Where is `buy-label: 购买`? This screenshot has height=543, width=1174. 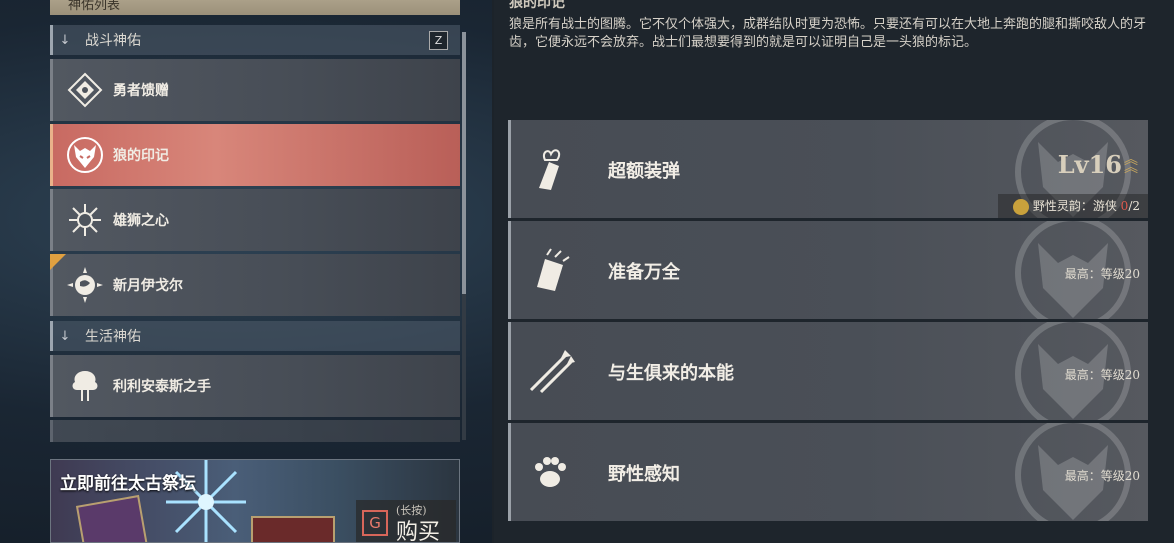 buy-label: 购买 is located at coordinates (418, 531).